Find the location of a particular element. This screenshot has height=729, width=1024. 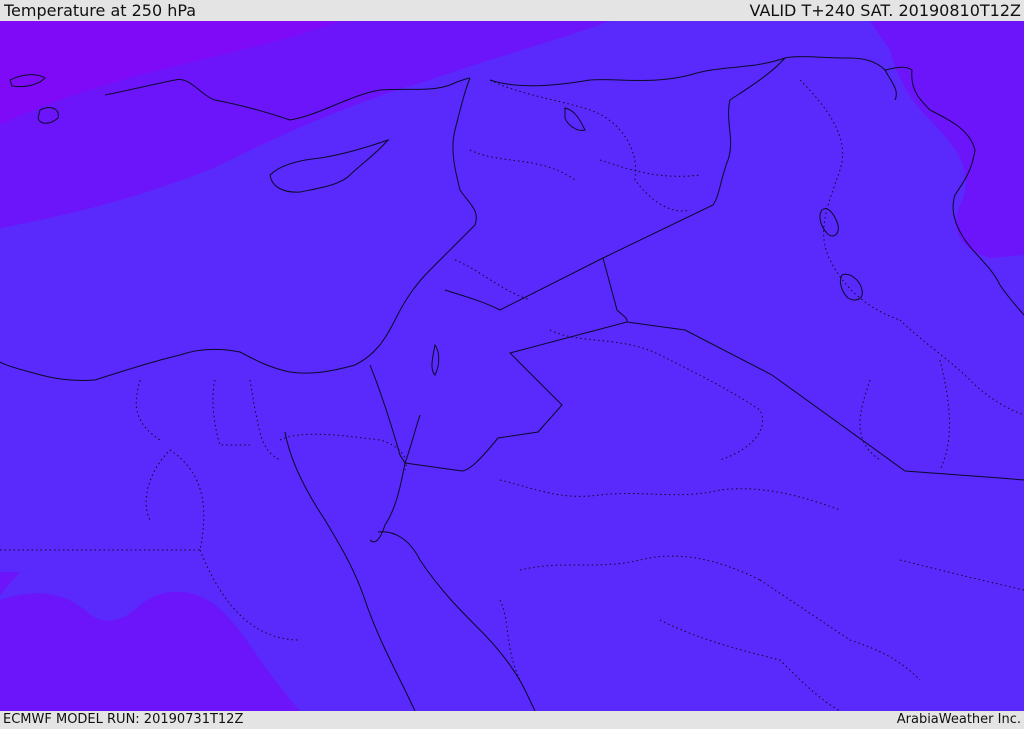

model-run: ECMWF MODEL RUN: 20190731T12Z is located at coordinates (123, 719).